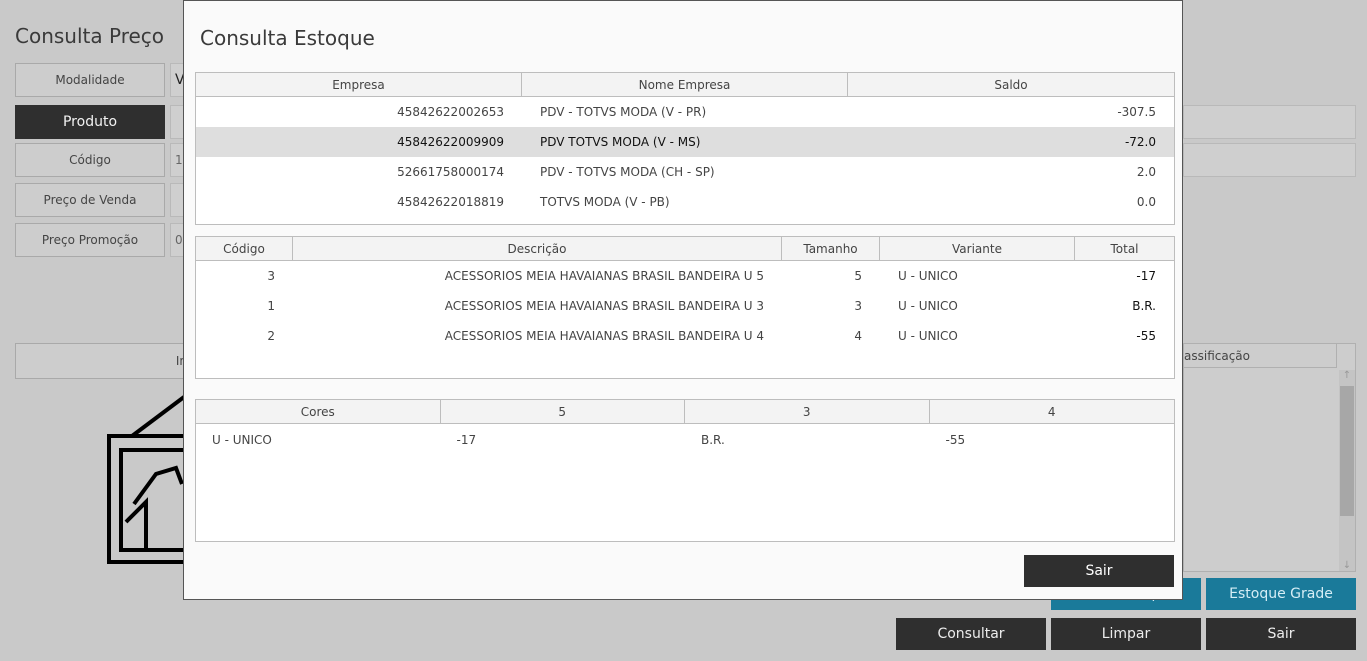 The width and height of the screenshot is (1367, 661). I want to click on column-header-variante: Variante, so click(977, 248).